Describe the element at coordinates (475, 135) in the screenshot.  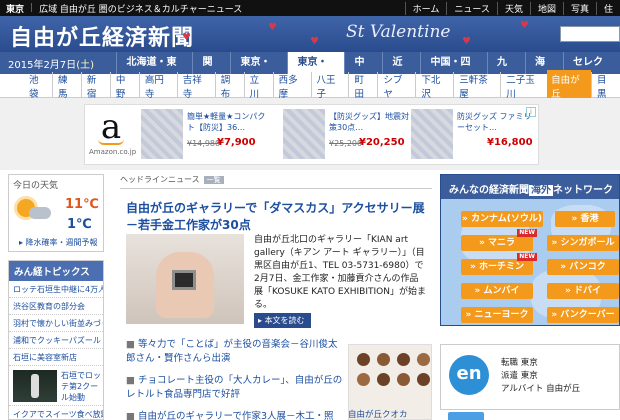
I see `ad-product: 防災グッズ ファミリーセット… ¥16,800` at that location.